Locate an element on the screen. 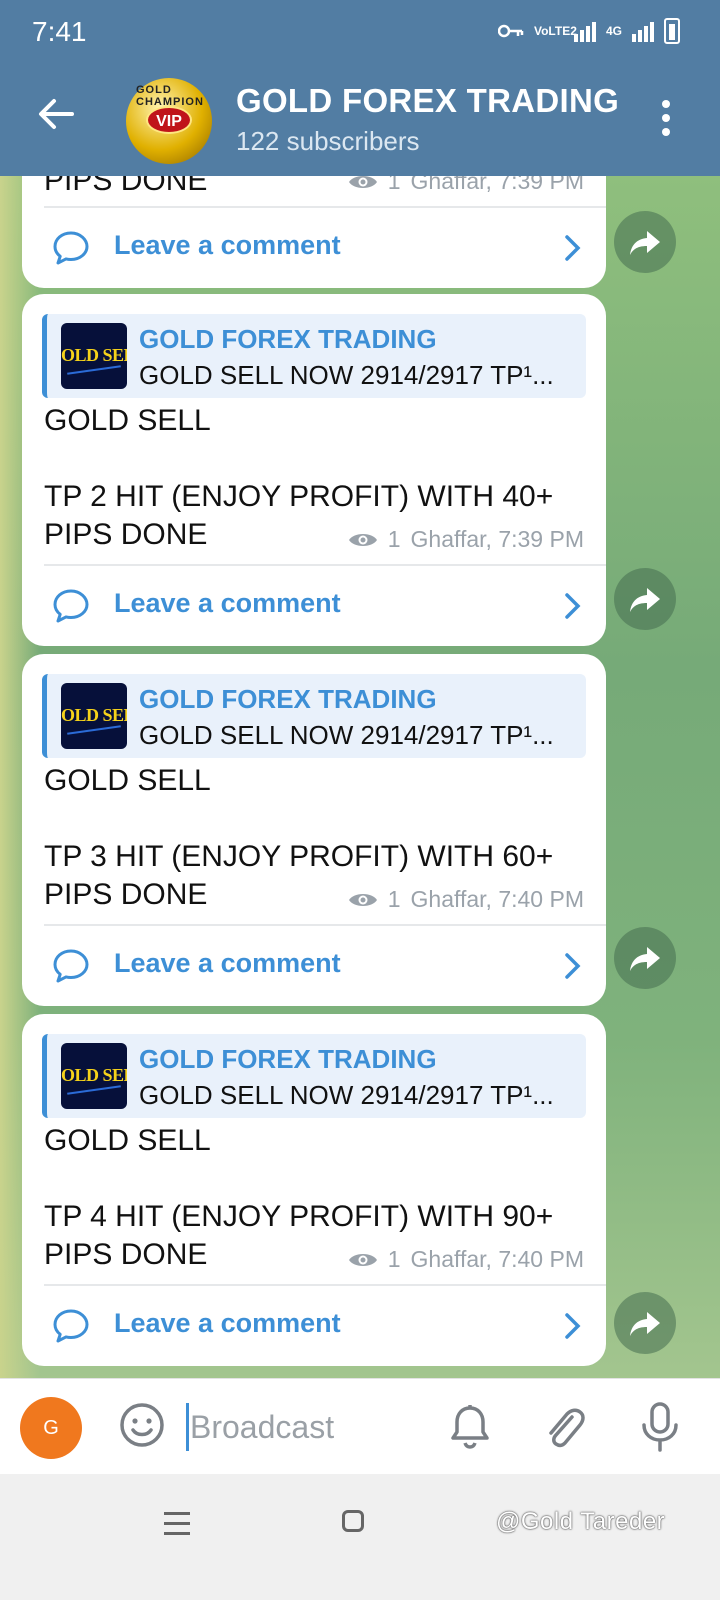  emoji-icon is located at coordinates (142, 1425).